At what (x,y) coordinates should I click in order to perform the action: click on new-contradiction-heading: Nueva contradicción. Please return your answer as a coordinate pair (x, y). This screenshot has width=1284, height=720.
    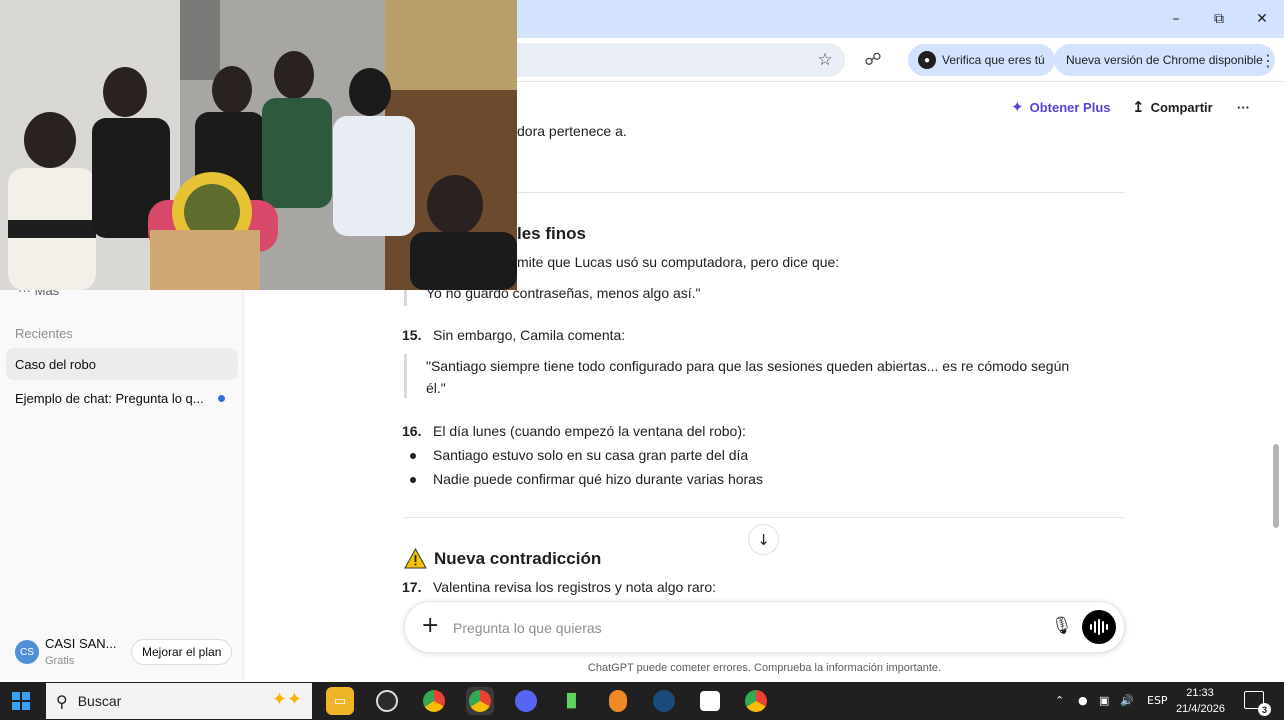
    Looking at the image, I should click on (518, 558).